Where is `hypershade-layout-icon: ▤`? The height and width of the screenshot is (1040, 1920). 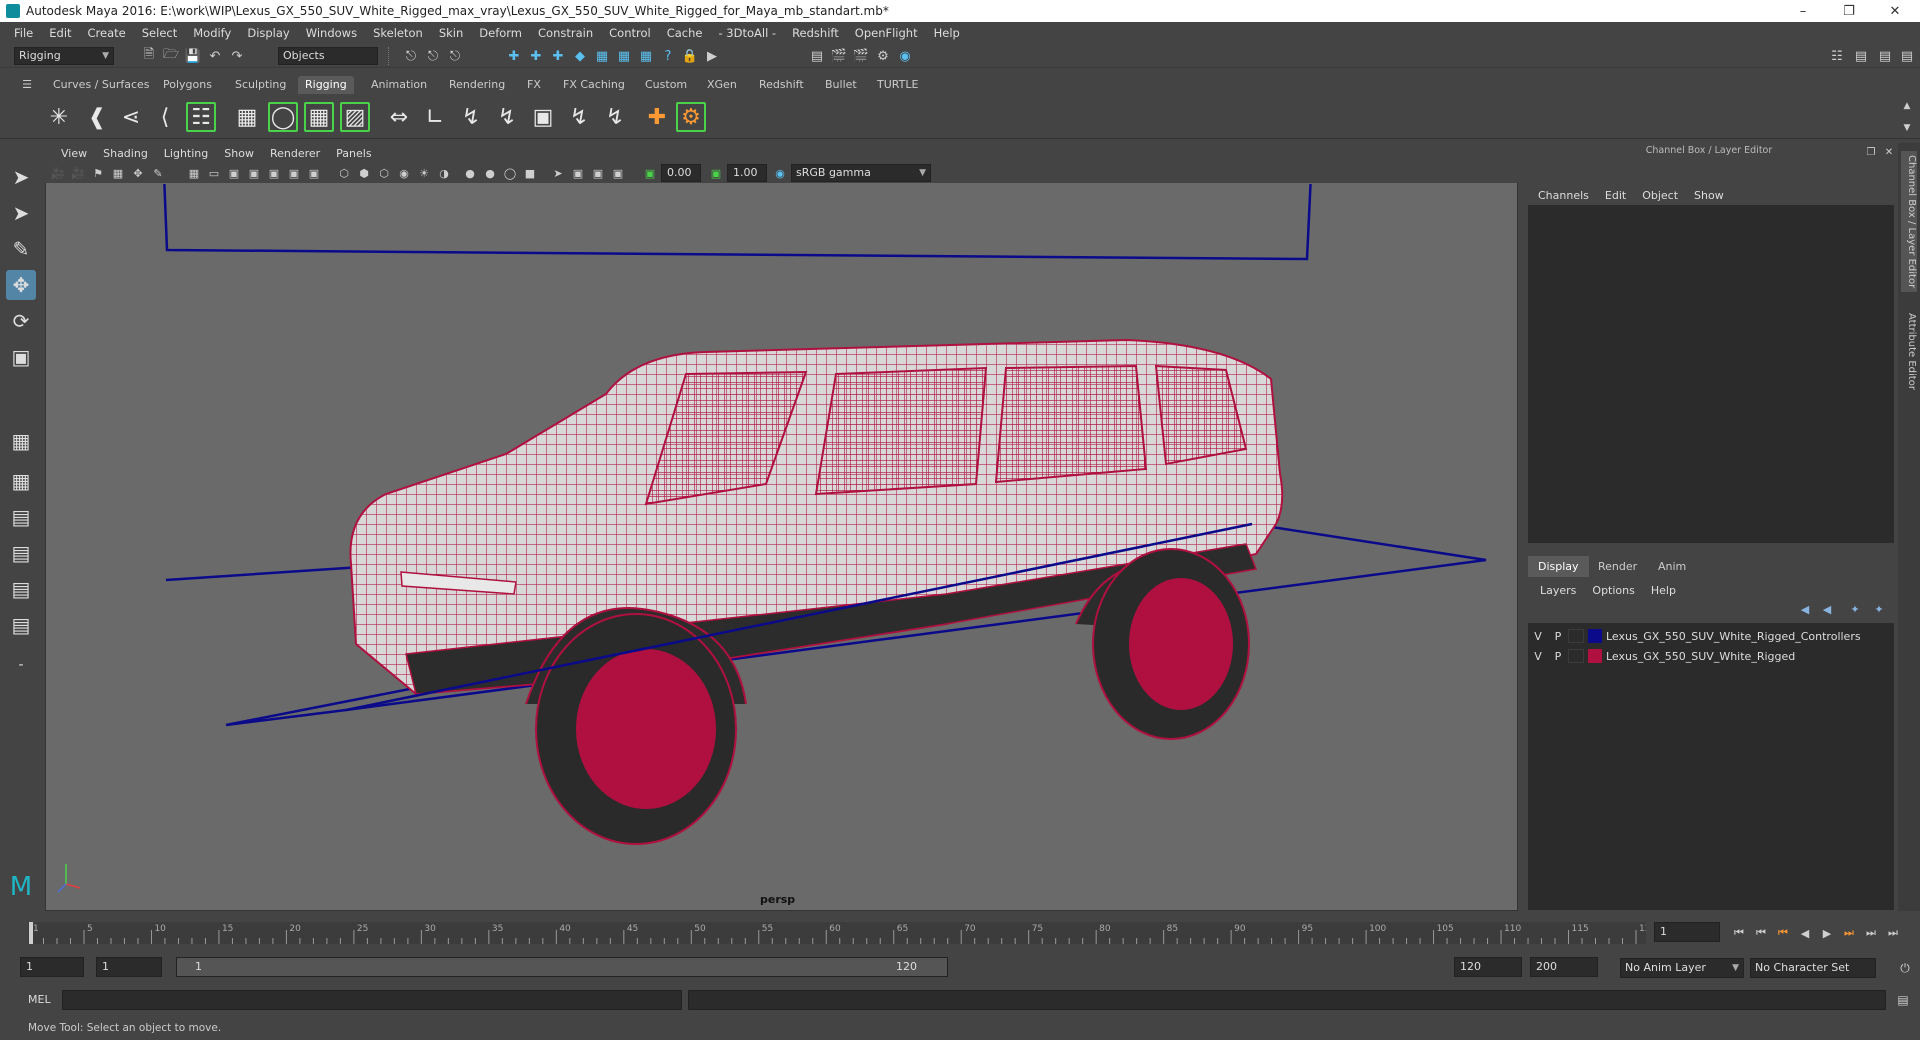 hypershade-layout-icon: ▤ is located at coordinates (21, 589).